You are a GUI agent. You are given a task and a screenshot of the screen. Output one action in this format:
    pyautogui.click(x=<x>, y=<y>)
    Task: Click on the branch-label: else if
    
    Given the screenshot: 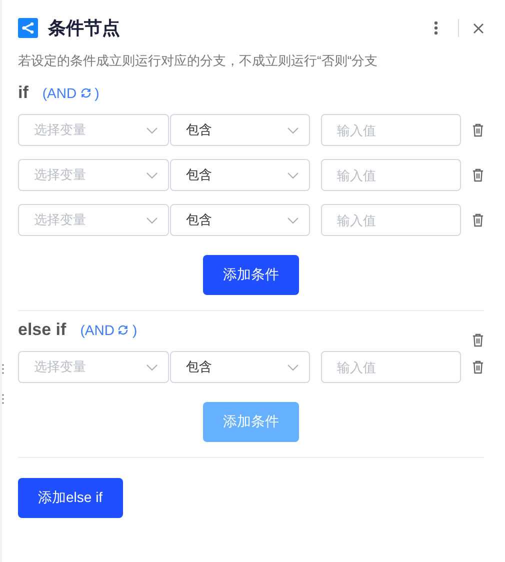 What is the action you would take?
    pyautogui.click(x=42, y=330)
    